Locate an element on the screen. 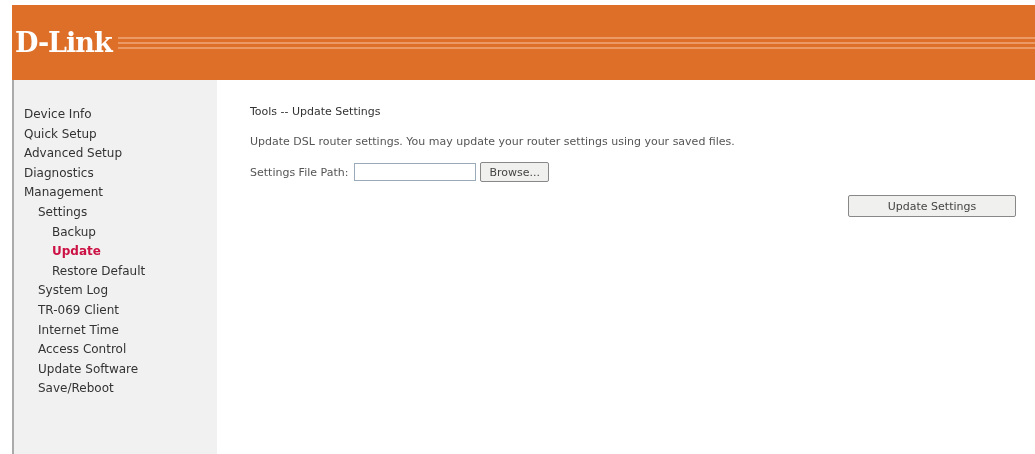 The height and width of the screenshot is (454, 1035). sidebar-item: Settings is located at coordinates (115, 212).